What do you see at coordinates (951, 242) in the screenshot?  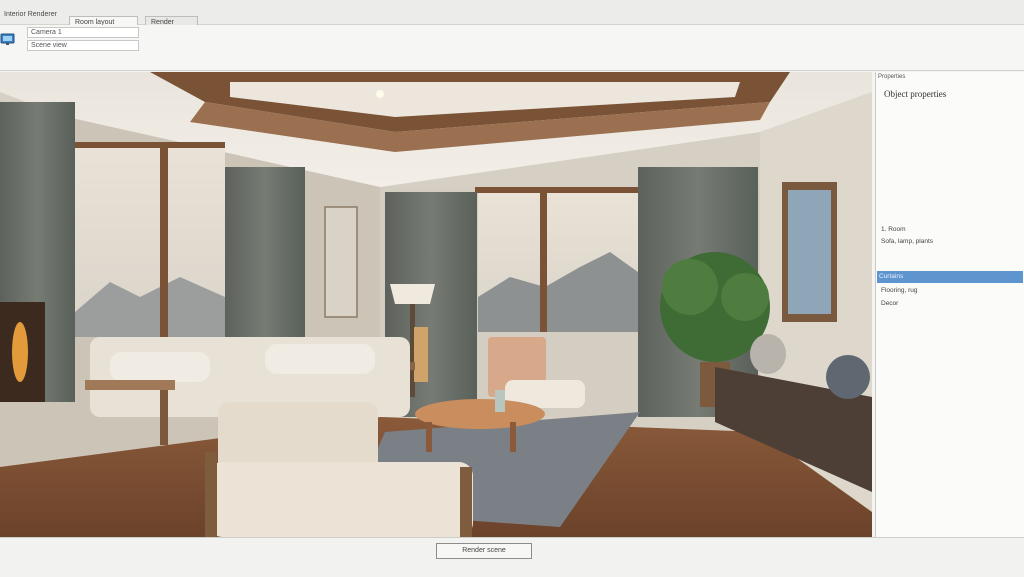 I see `panel-item-furniture: Sofa, lamp, plants` at bounding box center [951, 242].